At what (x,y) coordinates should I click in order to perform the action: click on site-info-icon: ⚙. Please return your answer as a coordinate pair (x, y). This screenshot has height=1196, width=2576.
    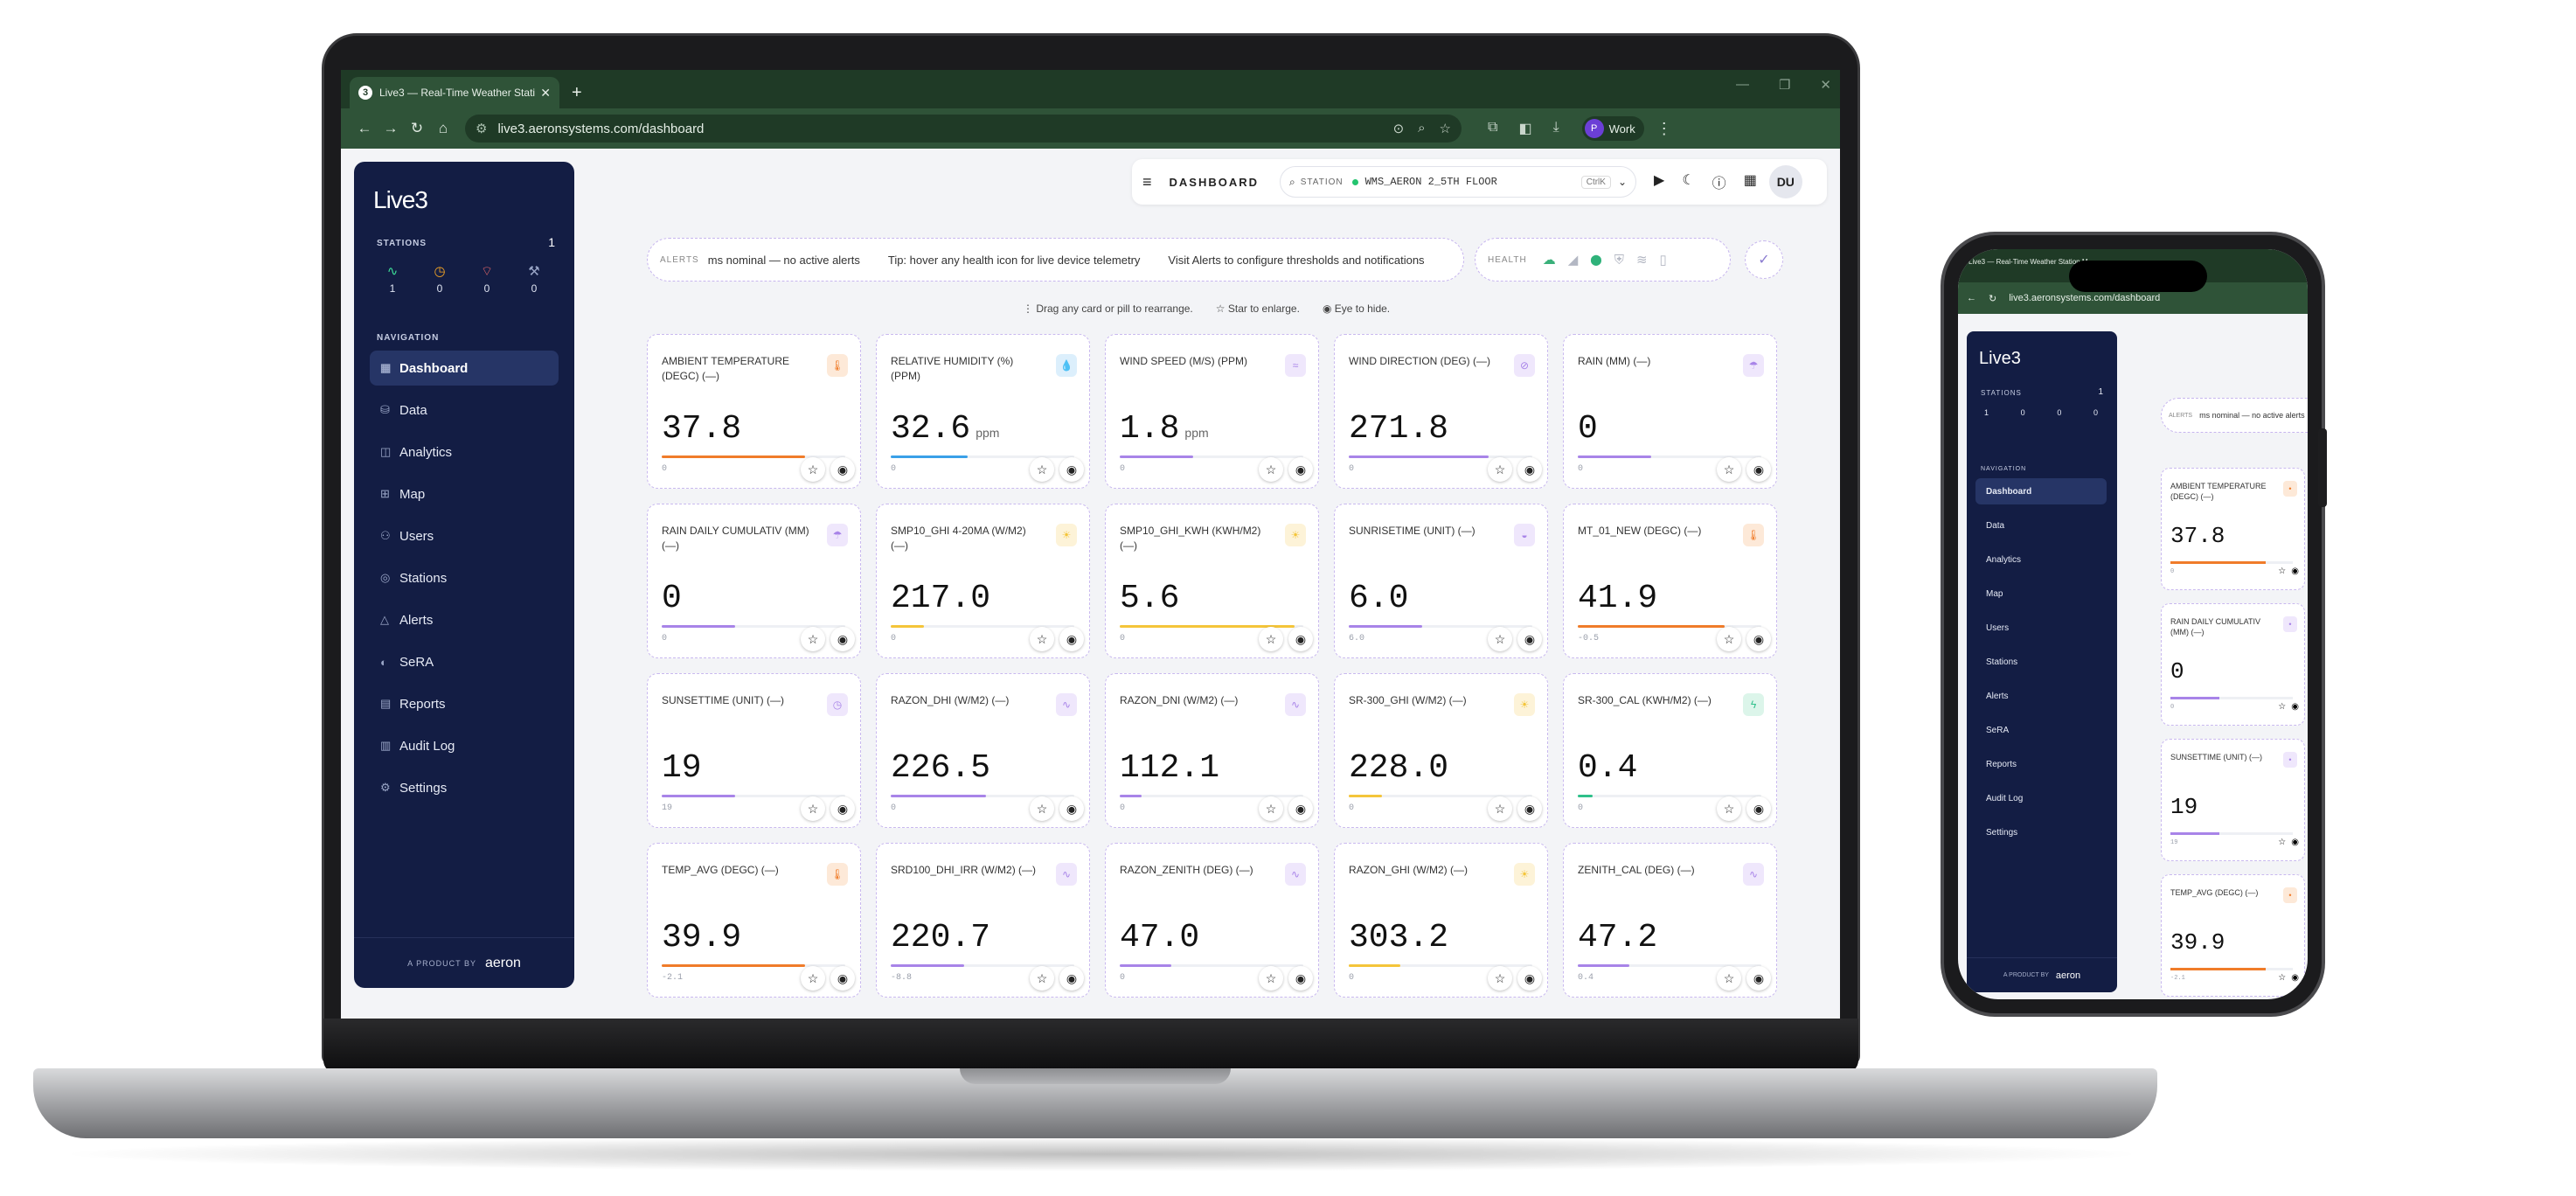
    Looking at the image, I should click on (482, 128).